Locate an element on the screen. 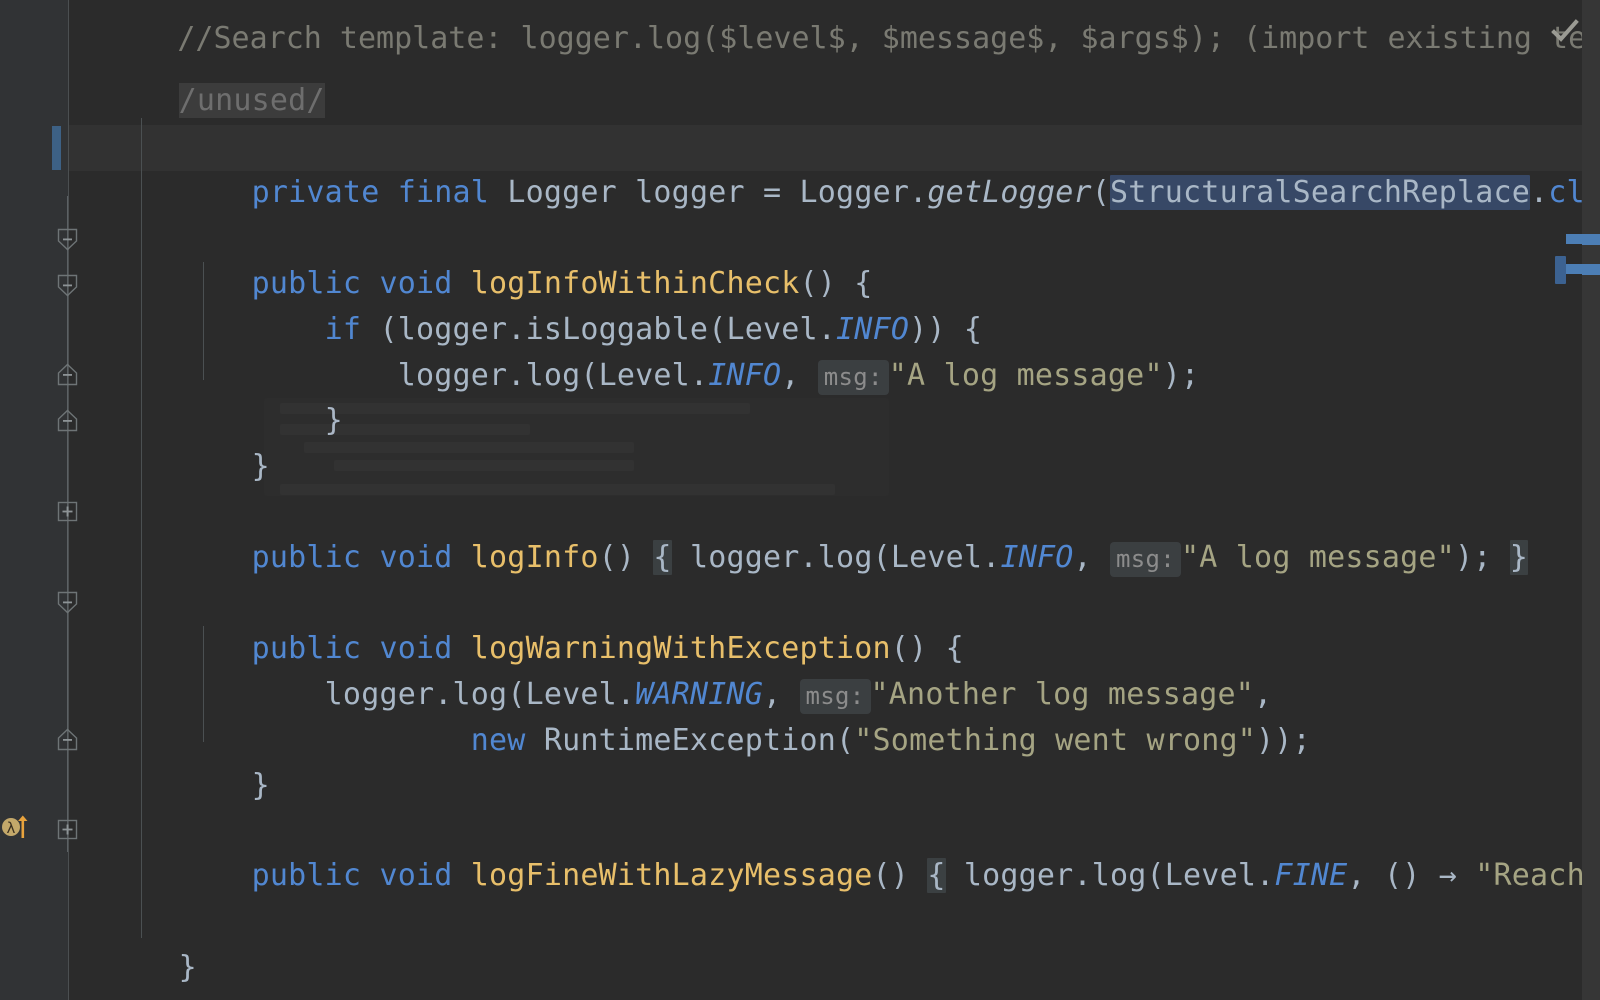 The height and width of the screenshot is (1000, 1600). class-close-brace-line: } is located at coordinates (133, 942).